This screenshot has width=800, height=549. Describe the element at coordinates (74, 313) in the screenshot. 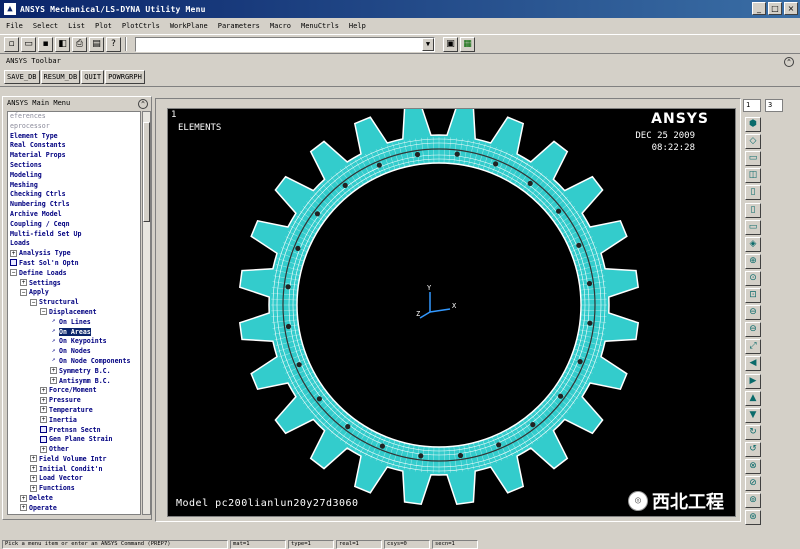

I see `tree-item: − Displacement` at that location.